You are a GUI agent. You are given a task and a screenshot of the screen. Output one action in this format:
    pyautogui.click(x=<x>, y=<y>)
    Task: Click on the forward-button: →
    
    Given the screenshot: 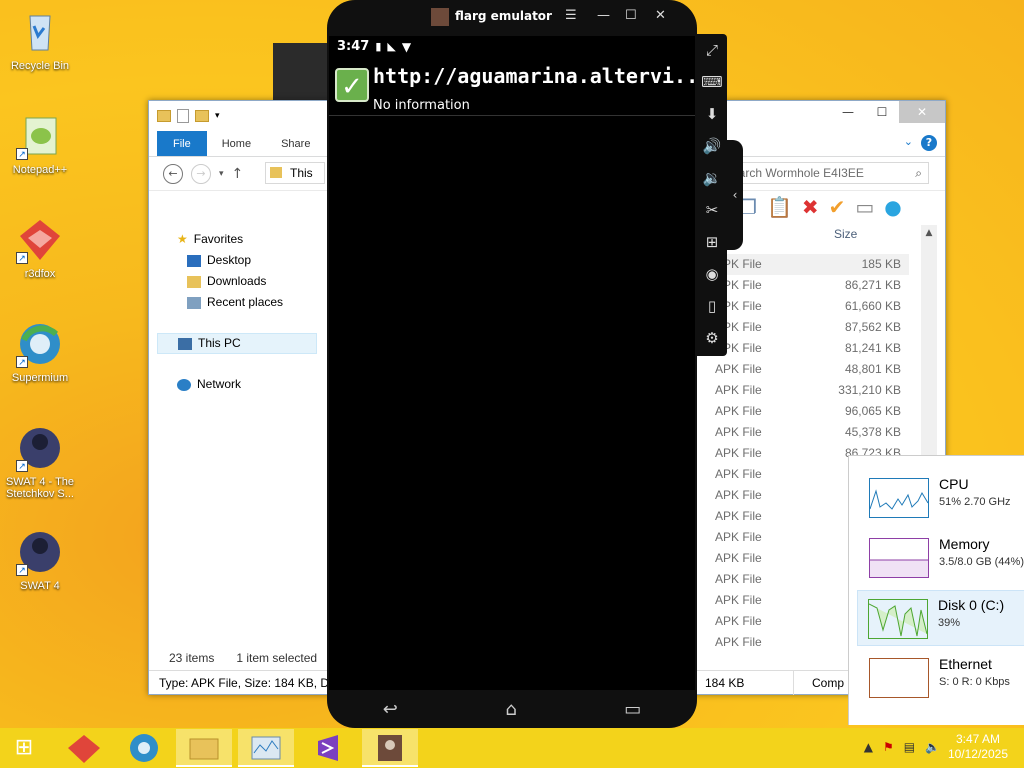 What is the action you would take?
    pyautogui.click(x=201, y=173)
    